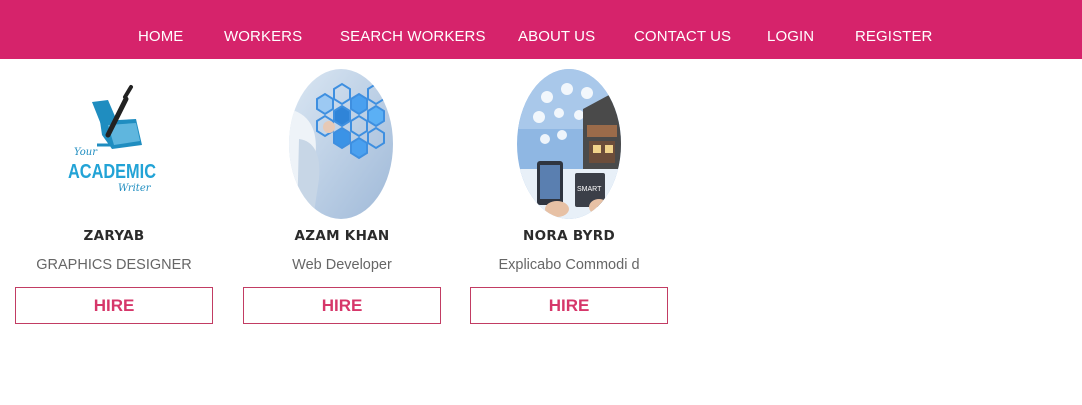  What do you see at coordinates (893, 37) in the screenshot?
I see `nav-register: REGISTER` at bounding box center [893, 37].